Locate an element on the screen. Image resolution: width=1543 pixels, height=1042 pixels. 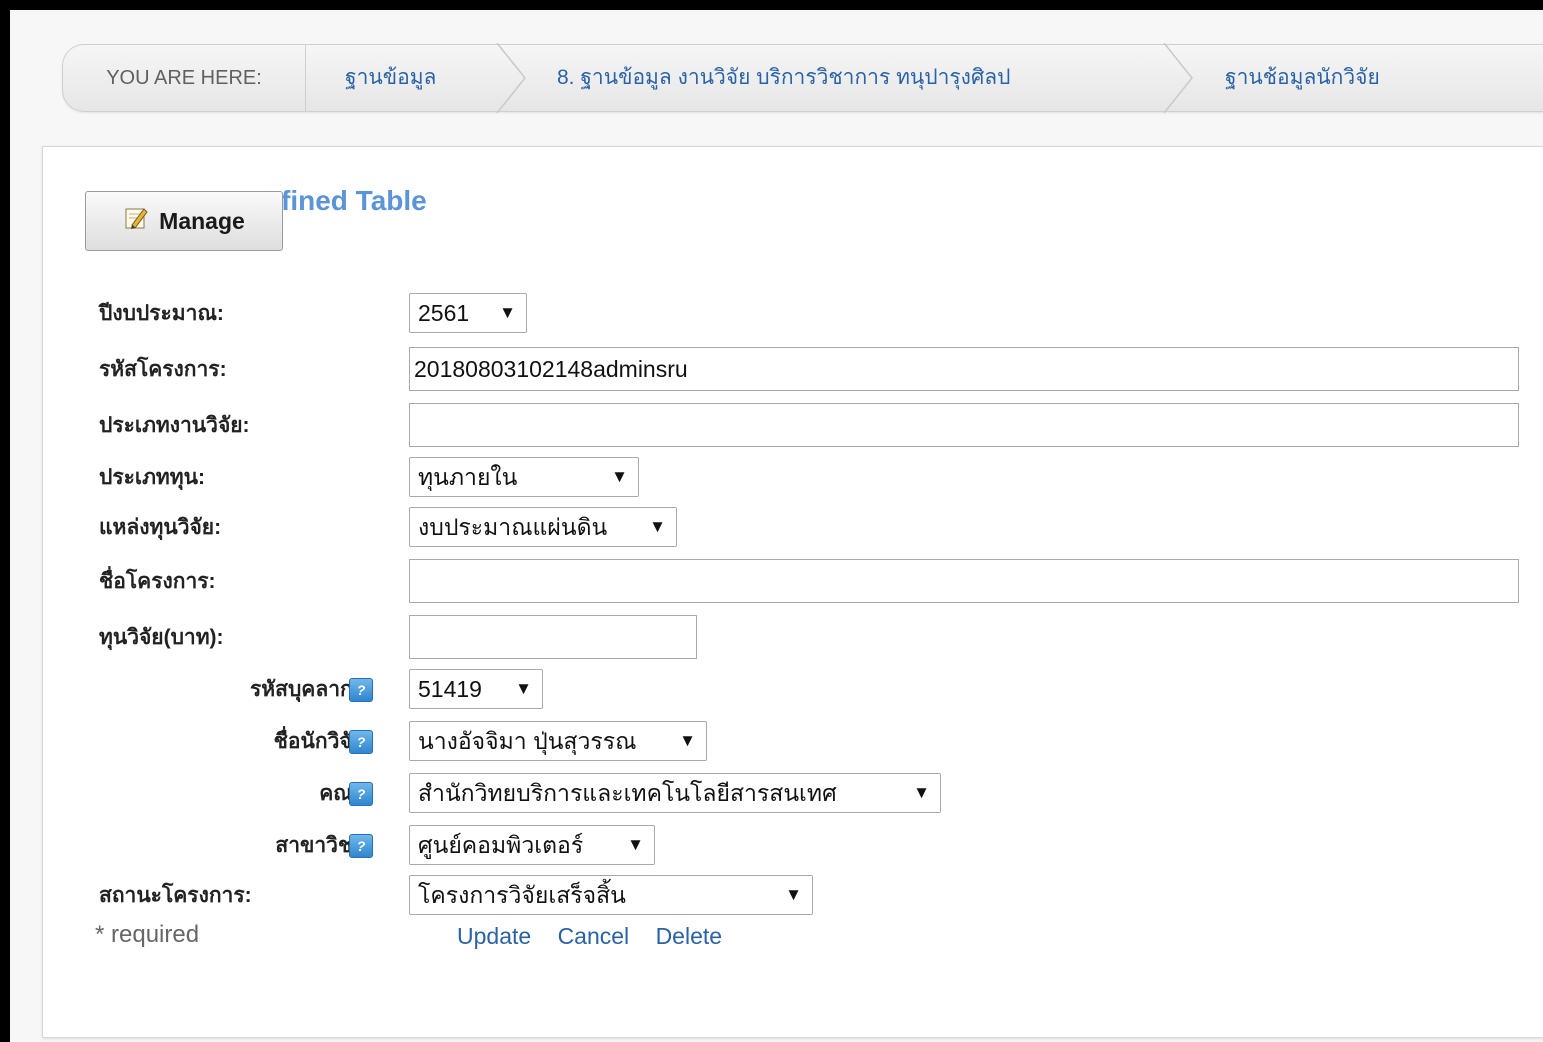
breadcrumb-item-researcher-db: ฐานช้อมูลนักวิจัย is located at coordinates (1302, 78).